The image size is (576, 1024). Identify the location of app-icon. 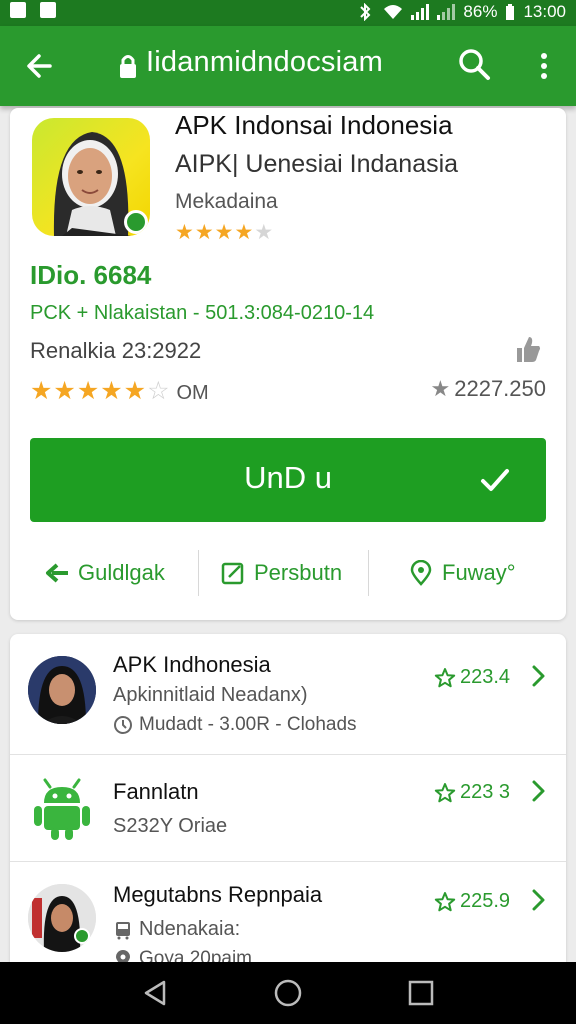
(91, 177).